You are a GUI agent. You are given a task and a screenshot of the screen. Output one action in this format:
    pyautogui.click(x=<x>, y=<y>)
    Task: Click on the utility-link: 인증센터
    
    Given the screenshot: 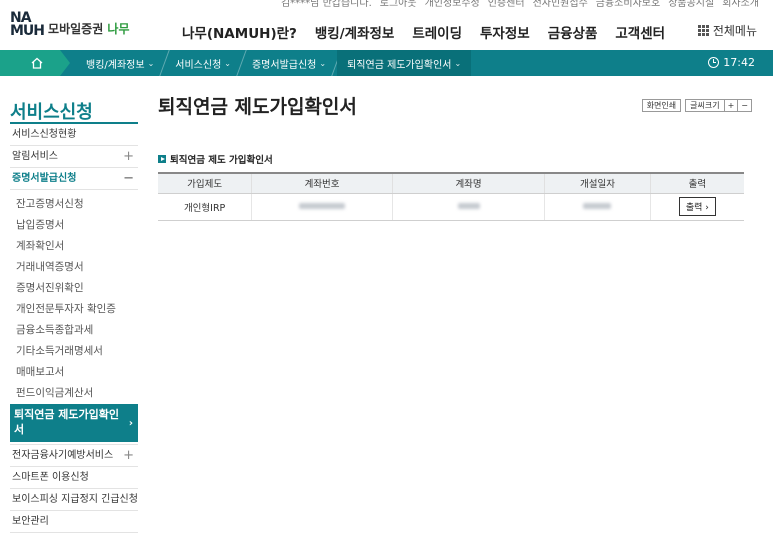 What is the action you would take?
    pyautogui.click(x=506, y=4)
    